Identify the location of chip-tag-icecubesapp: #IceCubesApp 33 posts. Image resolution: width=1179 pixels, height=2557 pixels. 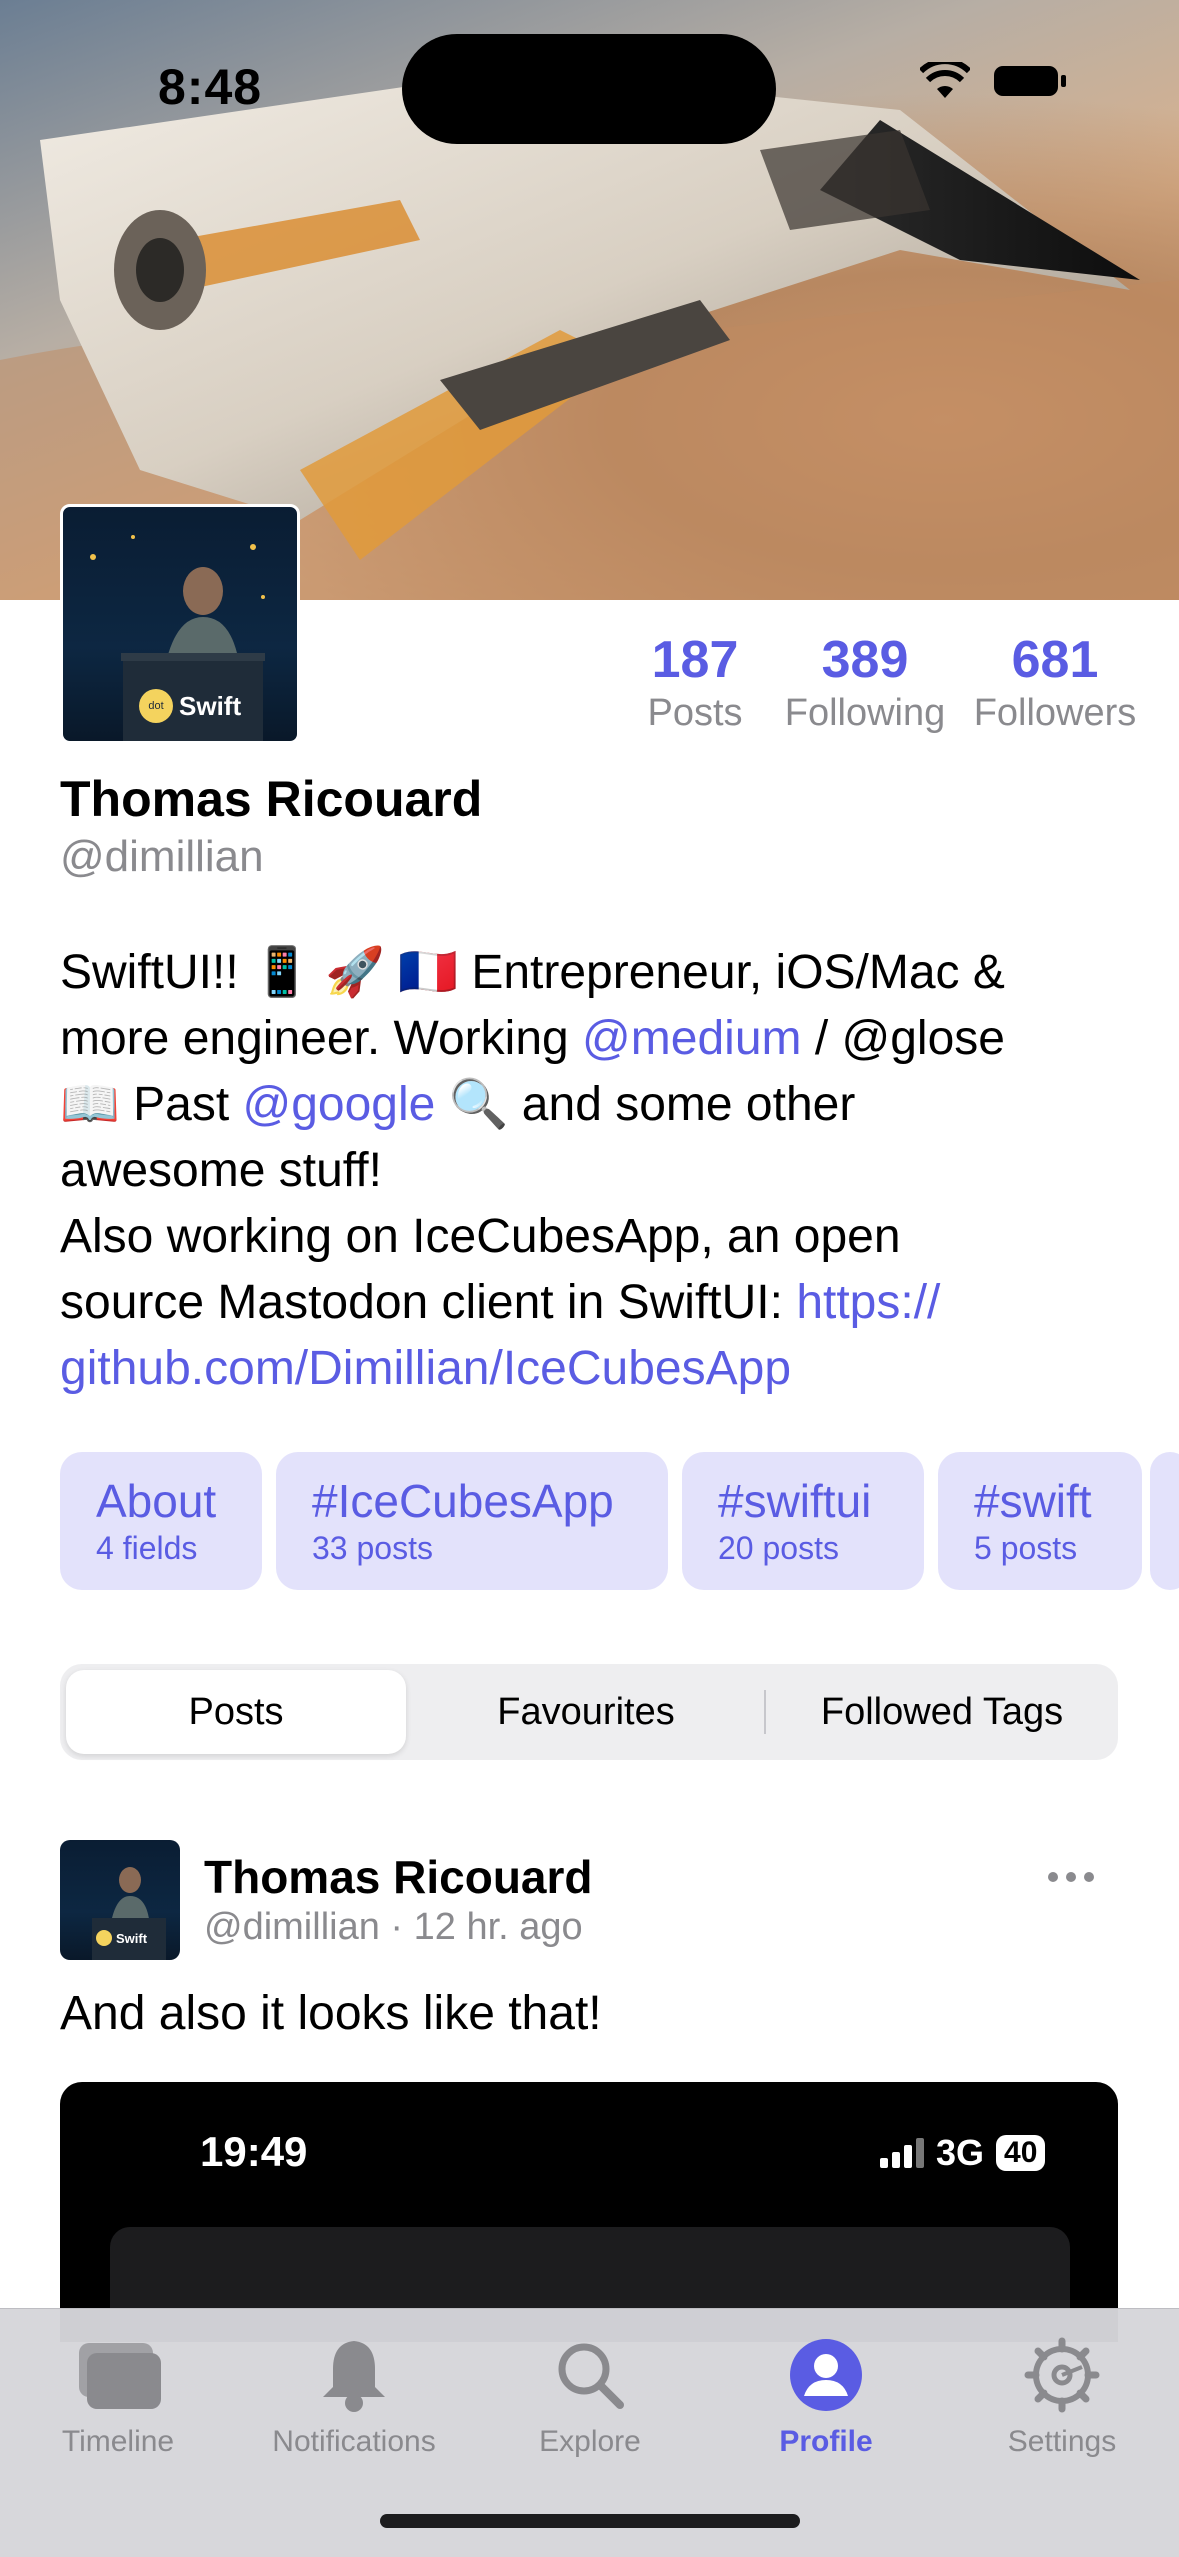
(472, 1521).